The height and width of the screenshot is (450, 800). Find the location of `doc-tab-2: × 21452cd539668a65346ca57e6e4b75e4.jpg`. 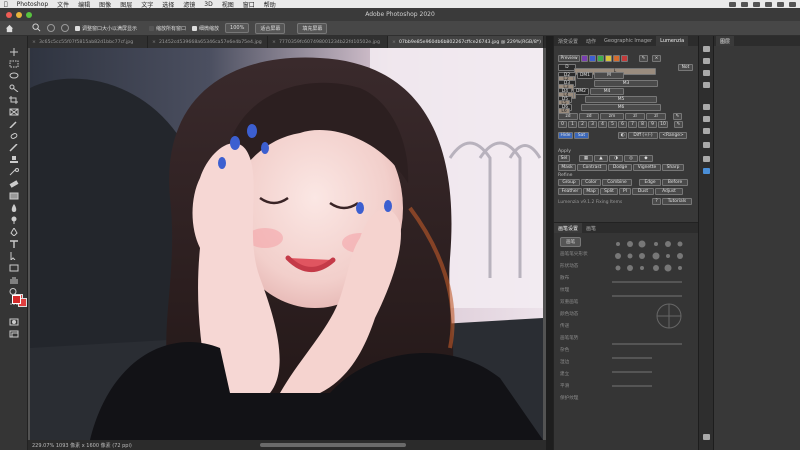

doc-tab-2: × 21452cd539668a65346ca57e6e4b75e4.jpg is located at coordinates (208, 42).